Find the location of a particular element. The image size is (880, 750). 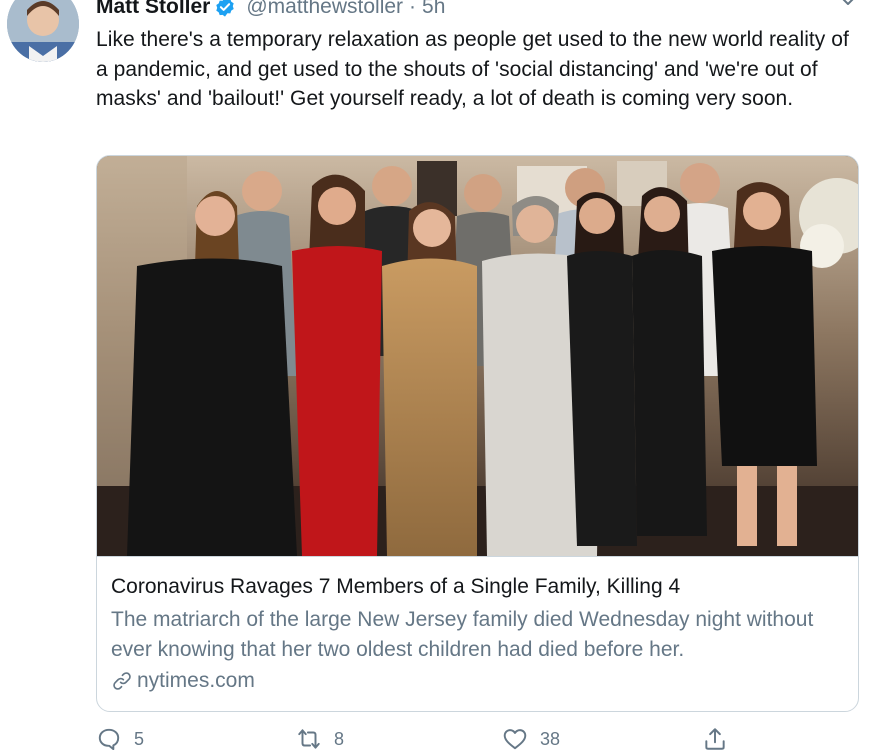

author-handle: @matthewstoller is located at coordinates (324, 9).